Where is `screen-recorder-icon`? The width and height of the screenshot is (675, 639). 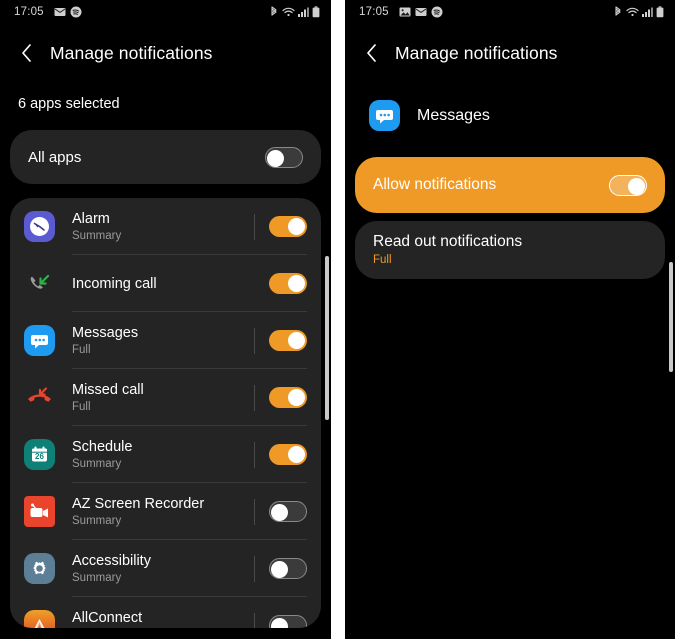
screen-recorder-icon is located at coordinates (39, 511).